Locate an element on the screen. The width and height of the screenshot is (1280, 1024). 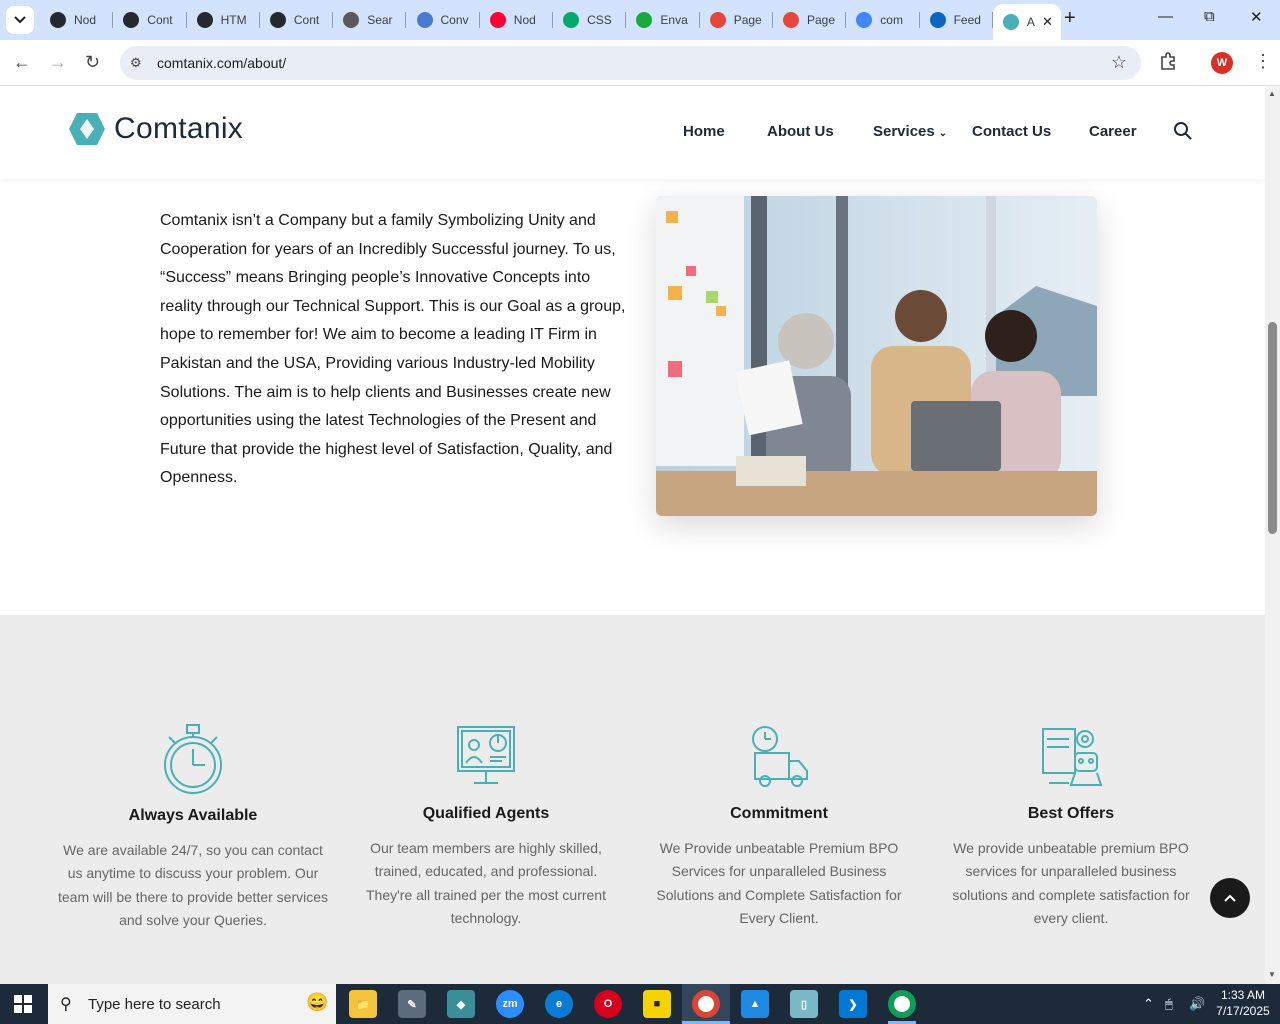
extensions-icon is located at coordinates (1168, 63).